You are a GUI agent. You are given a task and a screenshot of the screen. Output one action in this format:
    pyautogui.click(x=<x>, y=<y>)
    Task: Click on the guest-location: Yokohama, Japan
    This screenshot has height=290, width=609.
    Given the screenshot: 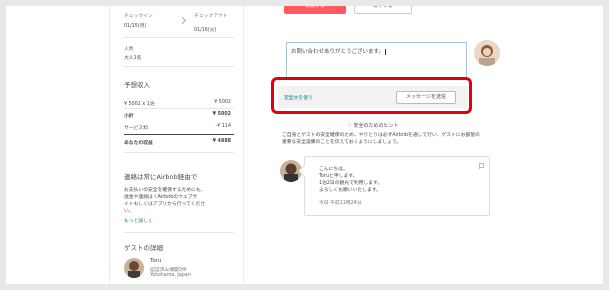 What is the action you would take?
    pyautogui.click(x=170, y=275)
    